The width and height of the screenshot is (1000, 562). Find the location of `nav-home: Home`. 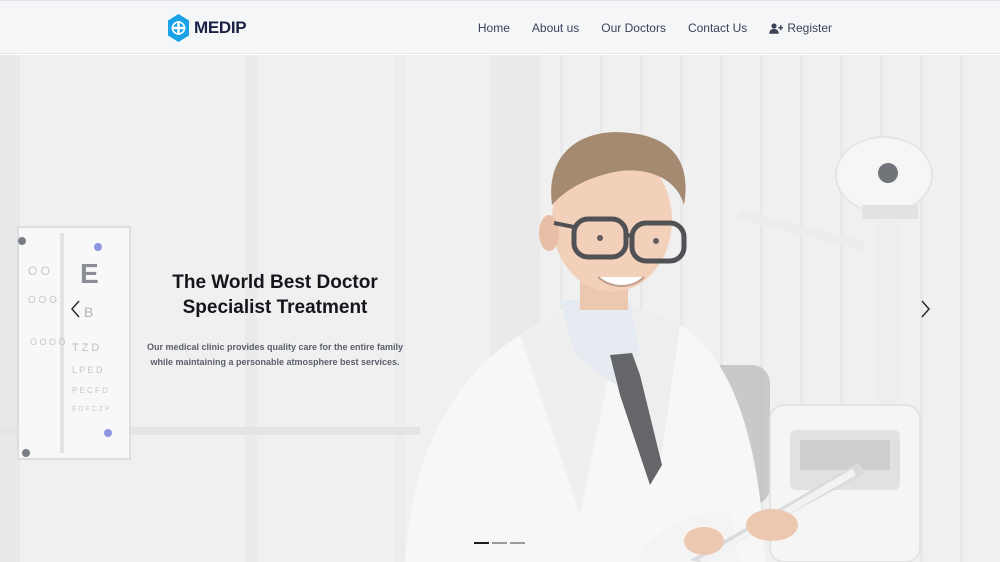

nav-home: Home is located at coordinates (494, 28).